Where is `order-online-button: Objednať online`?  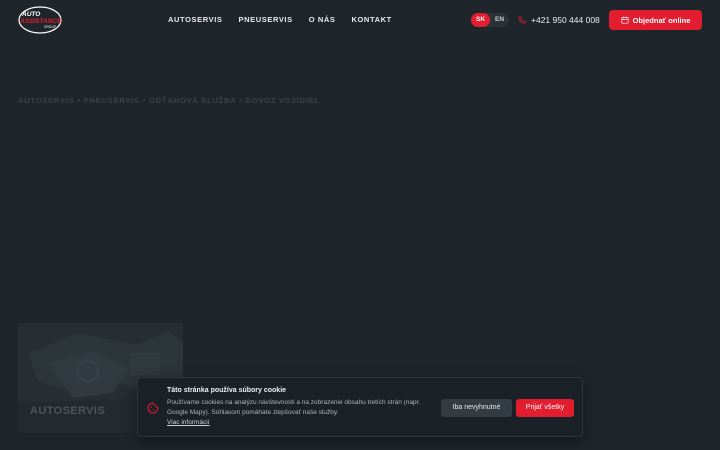
order-online-button: Objednať online is located at coordinates (655, 20).